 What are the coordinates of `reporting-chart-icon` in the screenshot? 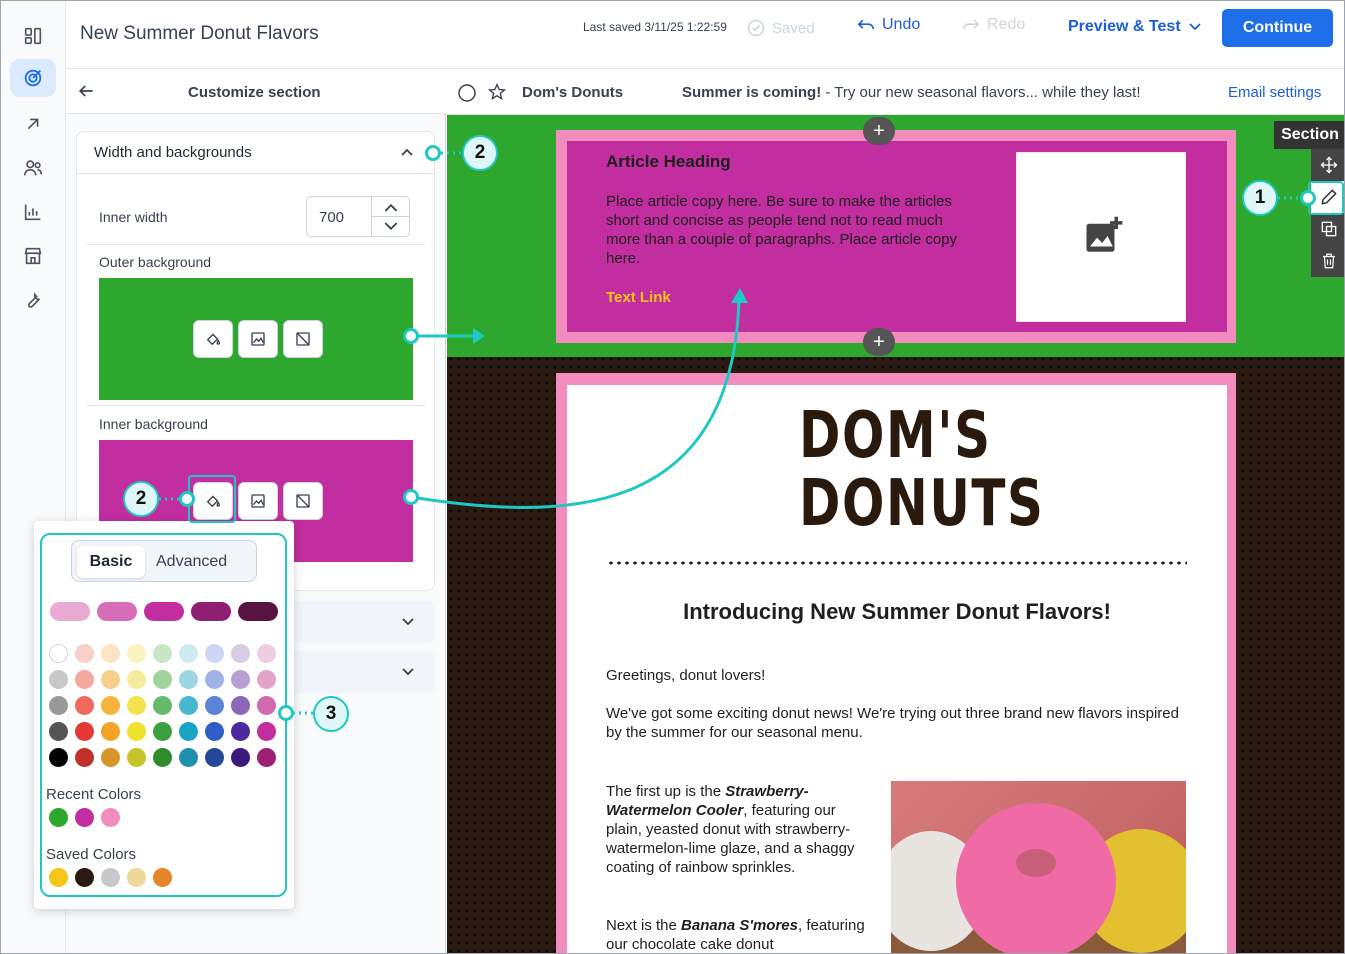 It's located at (33, 212).